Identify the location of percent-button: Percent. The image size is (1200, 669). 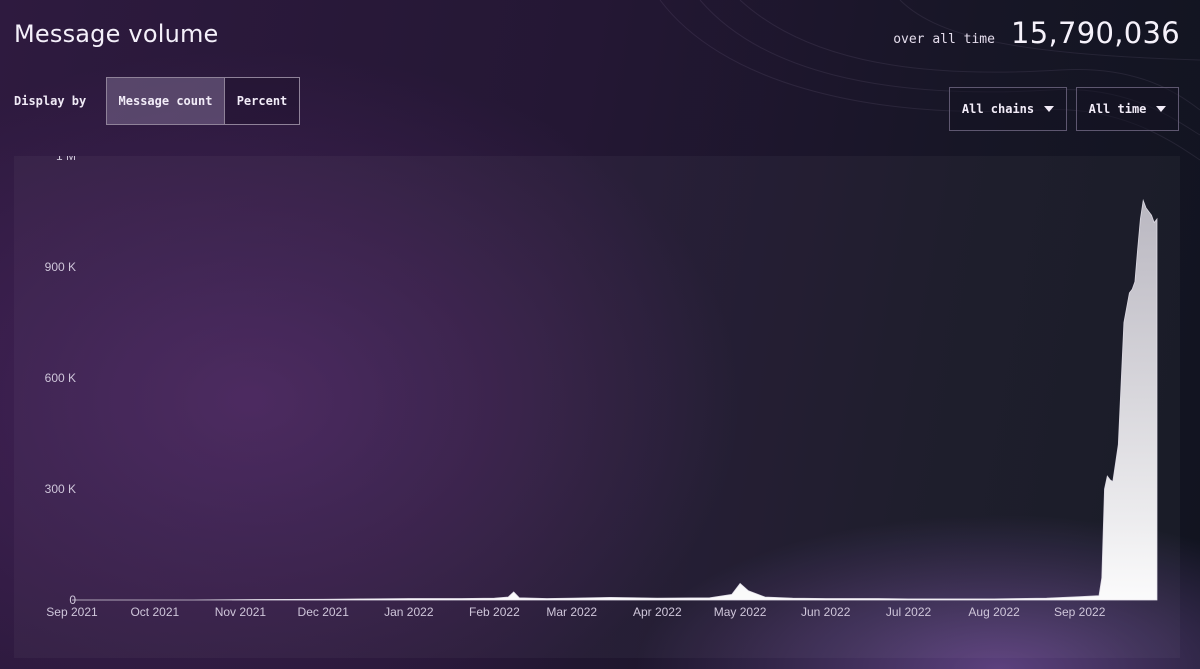
(262, 101).